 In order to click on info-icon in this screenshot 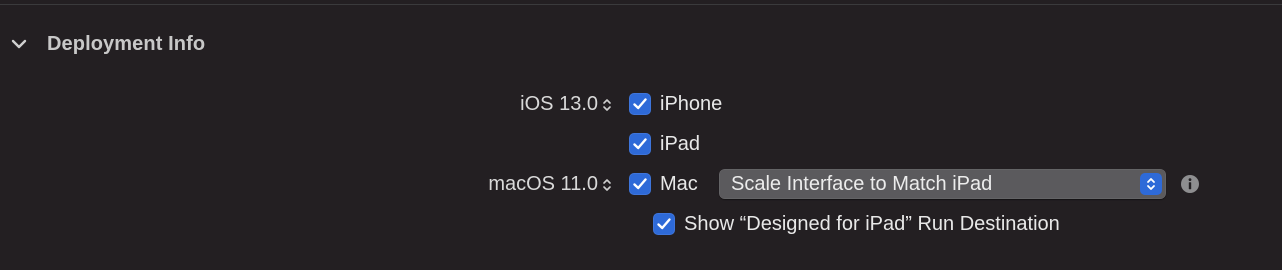, I will do `click(1190, 184)`.